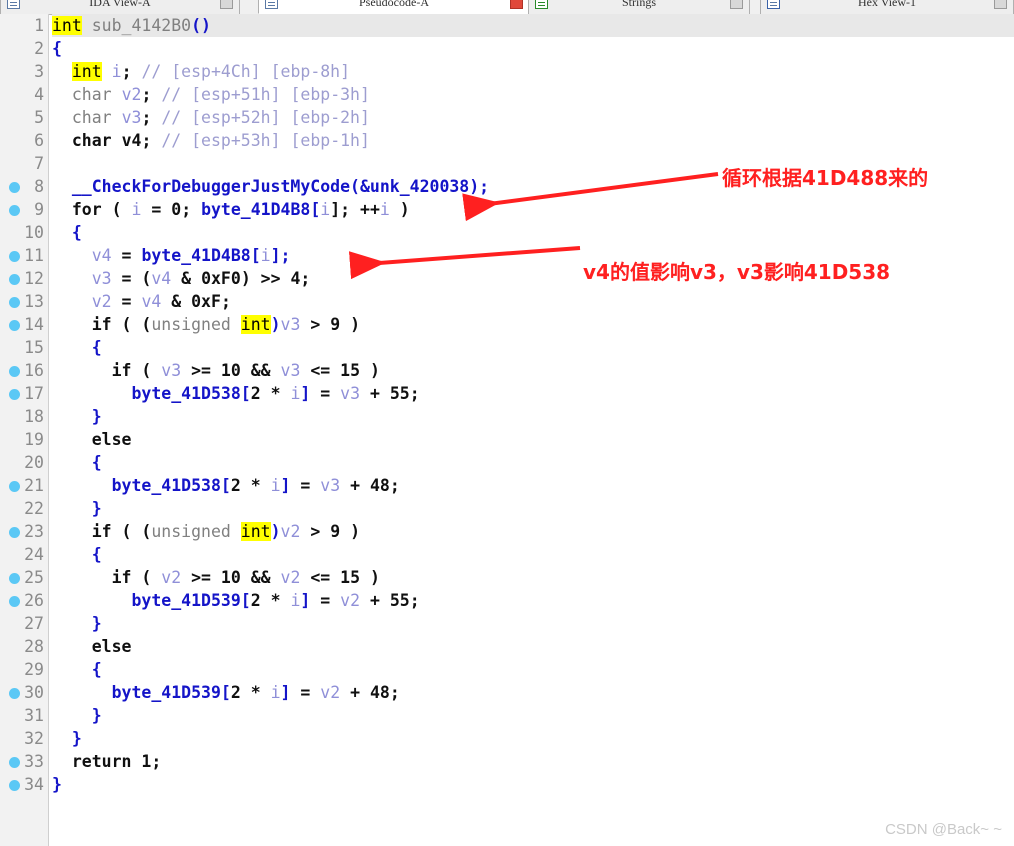 This screenshot has width=1014, height=846. I want to click on code-line: 16 if ( v3 >= 10 && v3 <= 15 ), so click(507, 370).